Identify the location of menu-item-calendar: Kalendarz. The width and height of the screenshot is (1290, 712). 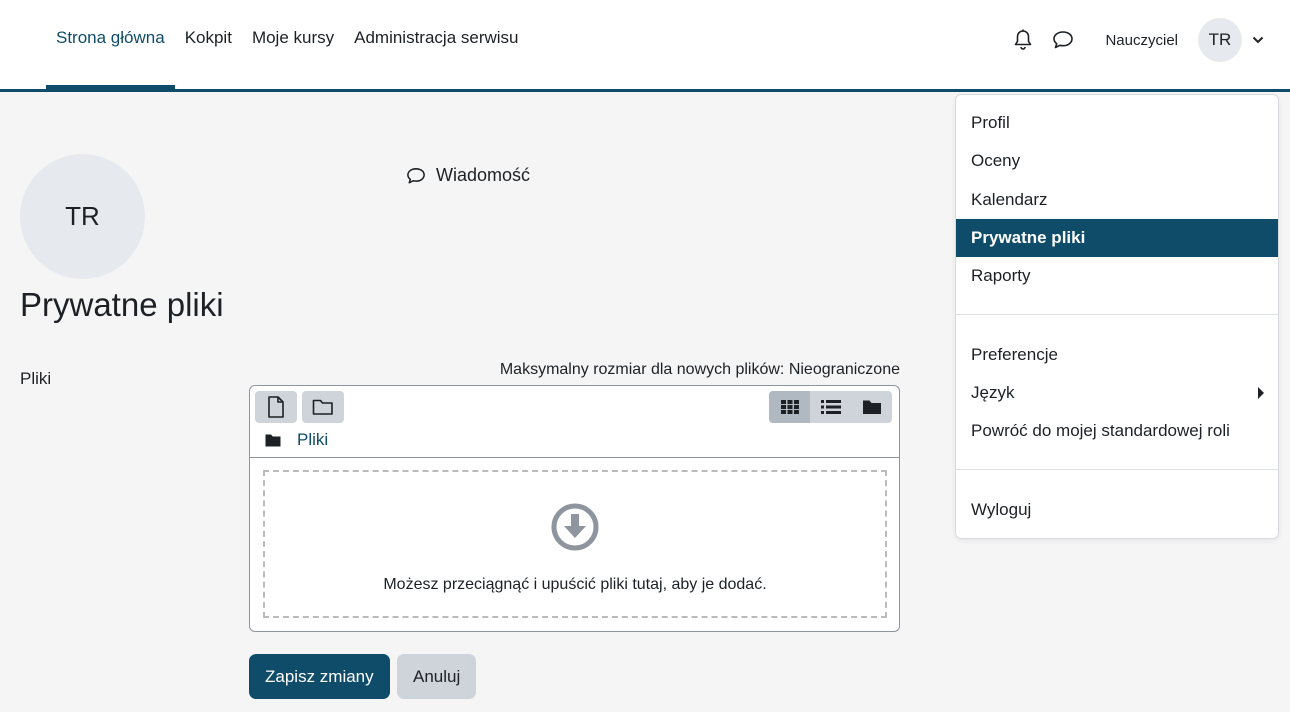
(1117, 200).